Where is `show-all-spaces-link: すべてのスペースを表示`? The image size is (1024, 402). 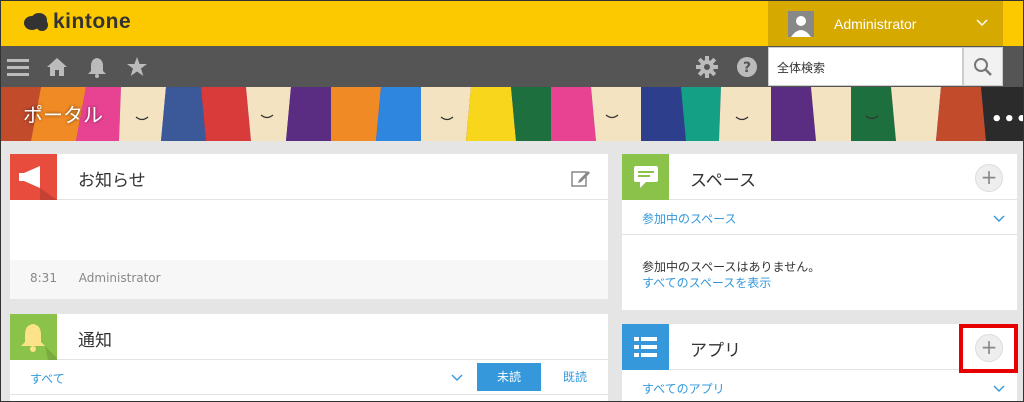
show-all-spaces-link: すべてのスペースを表示 is located at coordinates (706, 282).